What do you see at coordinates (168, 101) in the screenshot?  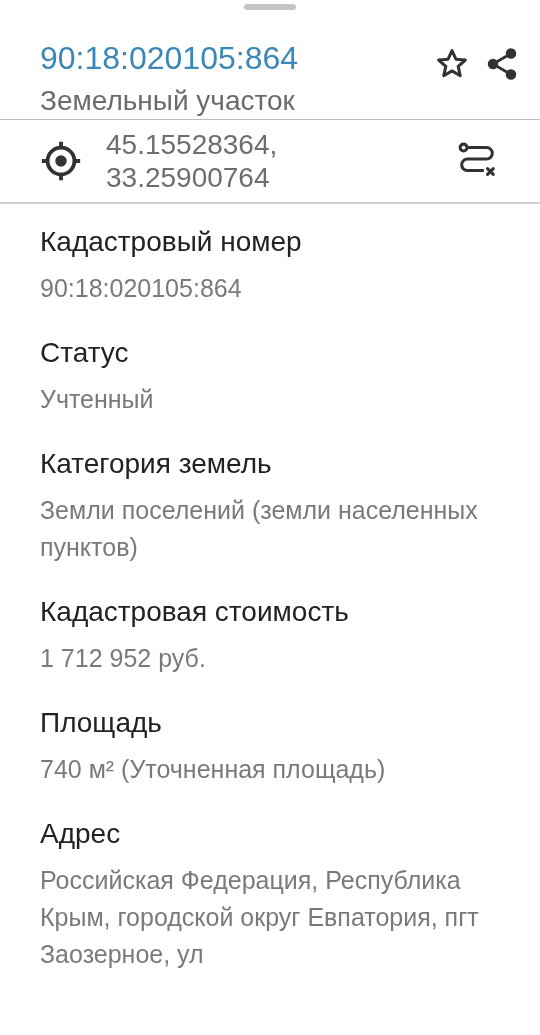 I see `object-type: Земельный участок` at bounding box center [168, 101].